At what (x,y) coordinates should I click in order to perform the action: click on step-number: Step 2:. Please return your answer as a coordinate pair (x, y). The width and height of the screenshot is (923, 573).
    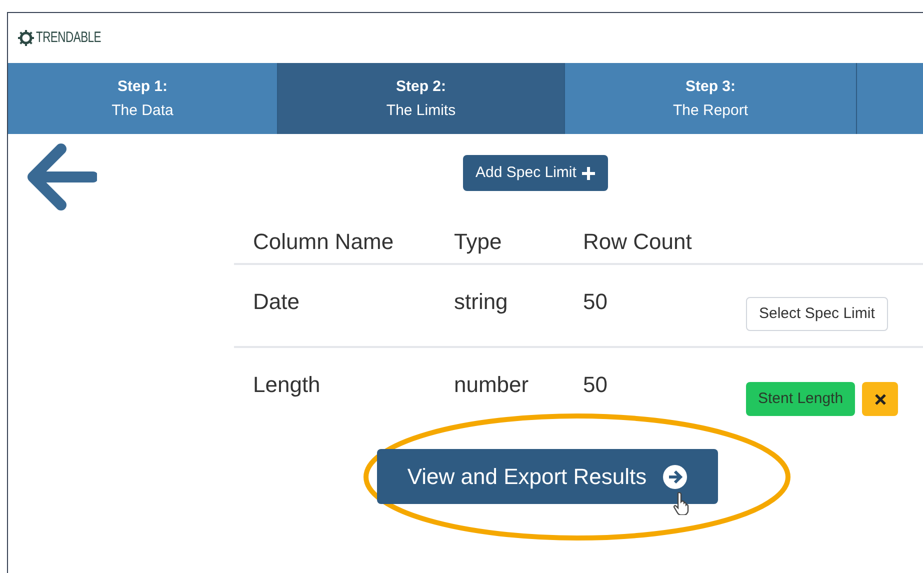
    Looking at the image, I should click on (421, 86).